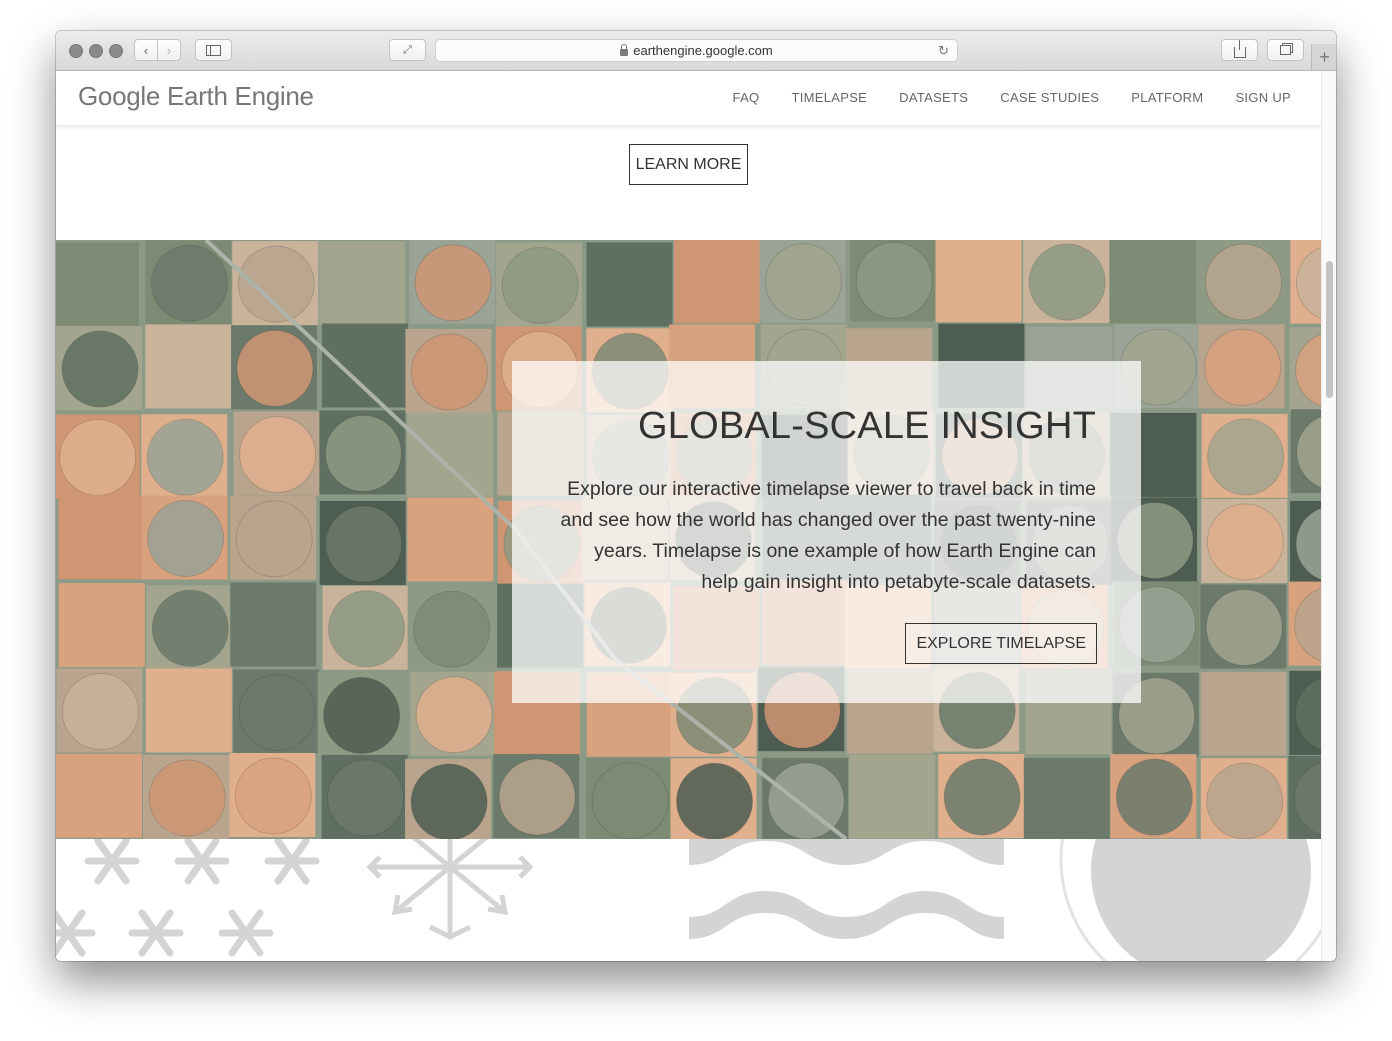 Image resolution: width=1392 pixels, height=1041 pixels. What do you see at coordinates (76, 51) in the screenshot?
I see `close-window-icon` at bounding box center [76, 51].